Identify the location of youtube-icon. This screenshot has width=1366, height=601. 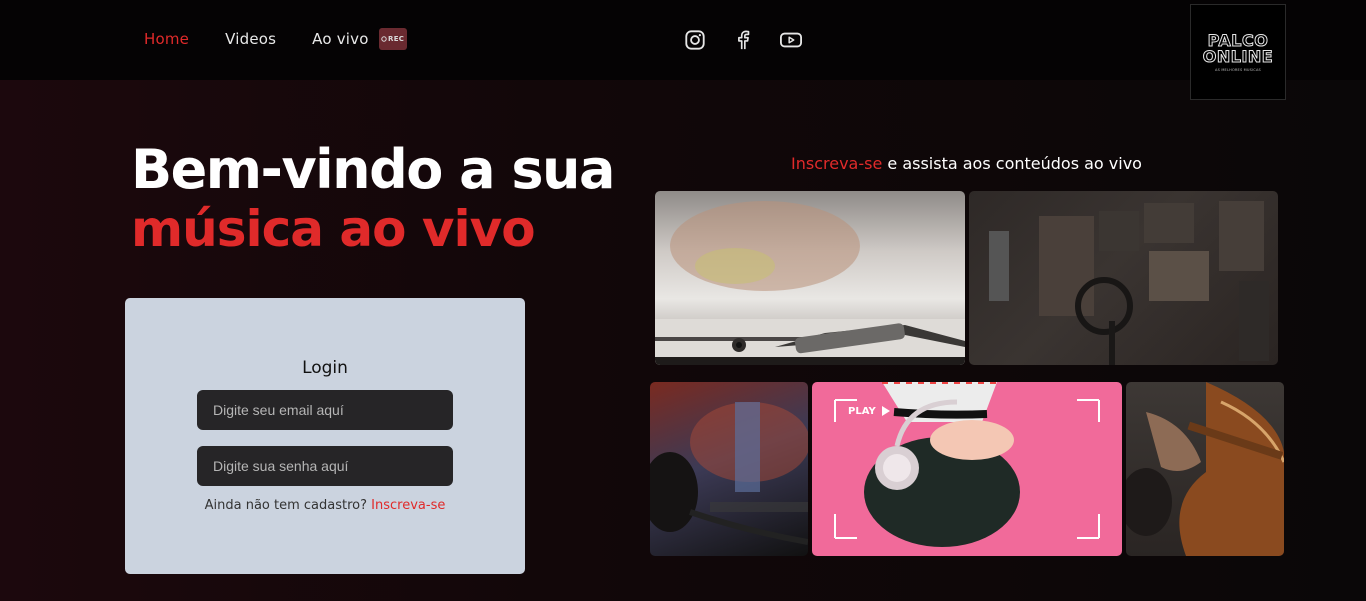
(791, 40).